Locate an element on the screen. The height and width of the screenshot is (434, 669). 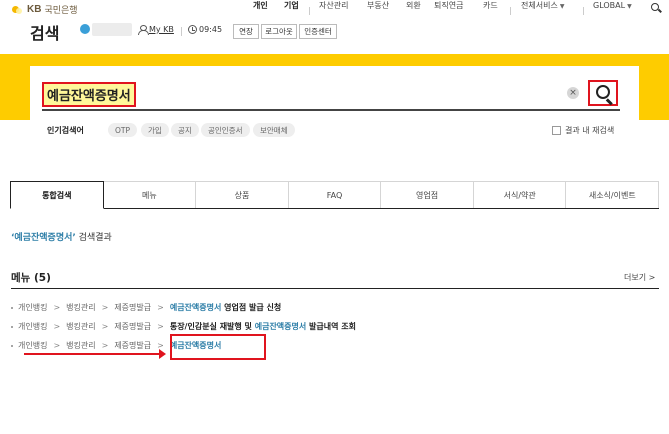
within-results-checkbox is located at coordinates (556, 130).